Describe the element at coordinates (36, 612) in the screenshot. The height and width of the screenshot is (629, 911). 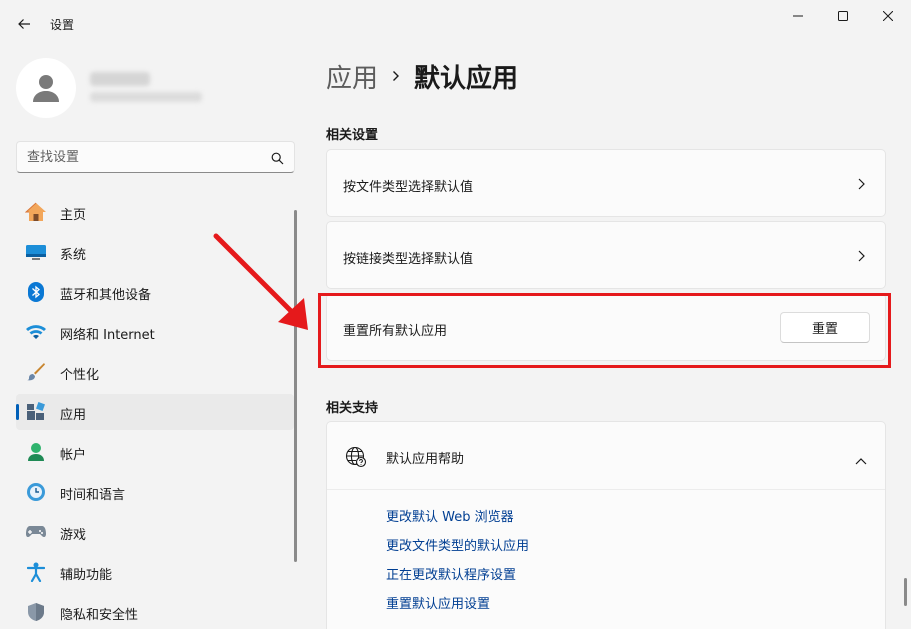
I see `shield-icon` at that location.